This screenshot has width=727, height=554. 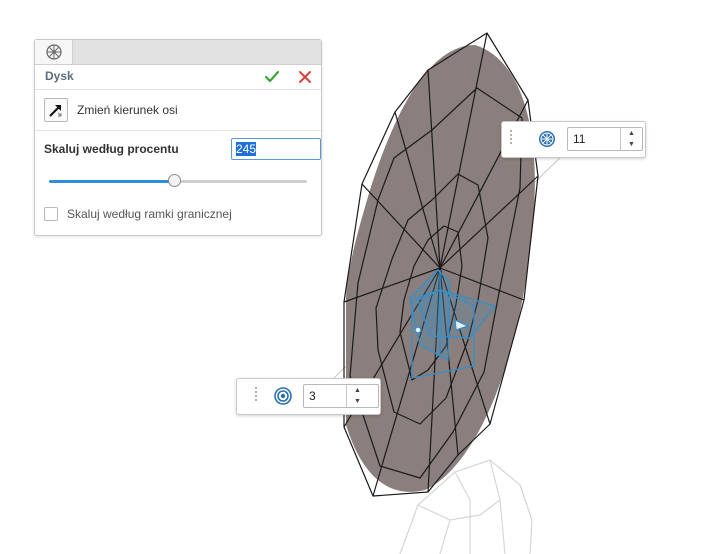 I want to click on rings-field: 3 ▲ ▼, so click(x=341, y=396).